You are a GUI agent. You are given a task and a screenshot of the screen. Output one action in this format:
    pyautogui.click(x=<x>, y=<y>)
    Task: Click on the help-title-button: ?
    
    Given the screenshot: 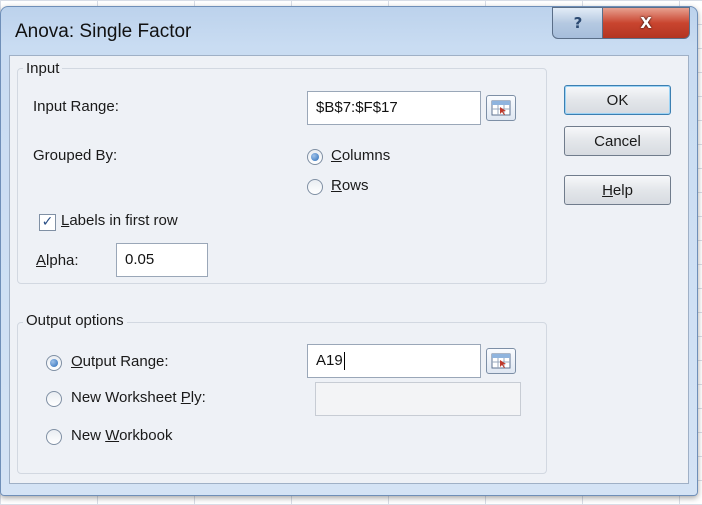 What is the action you would take?
    pyautogui.click(x=578, y=23)
    